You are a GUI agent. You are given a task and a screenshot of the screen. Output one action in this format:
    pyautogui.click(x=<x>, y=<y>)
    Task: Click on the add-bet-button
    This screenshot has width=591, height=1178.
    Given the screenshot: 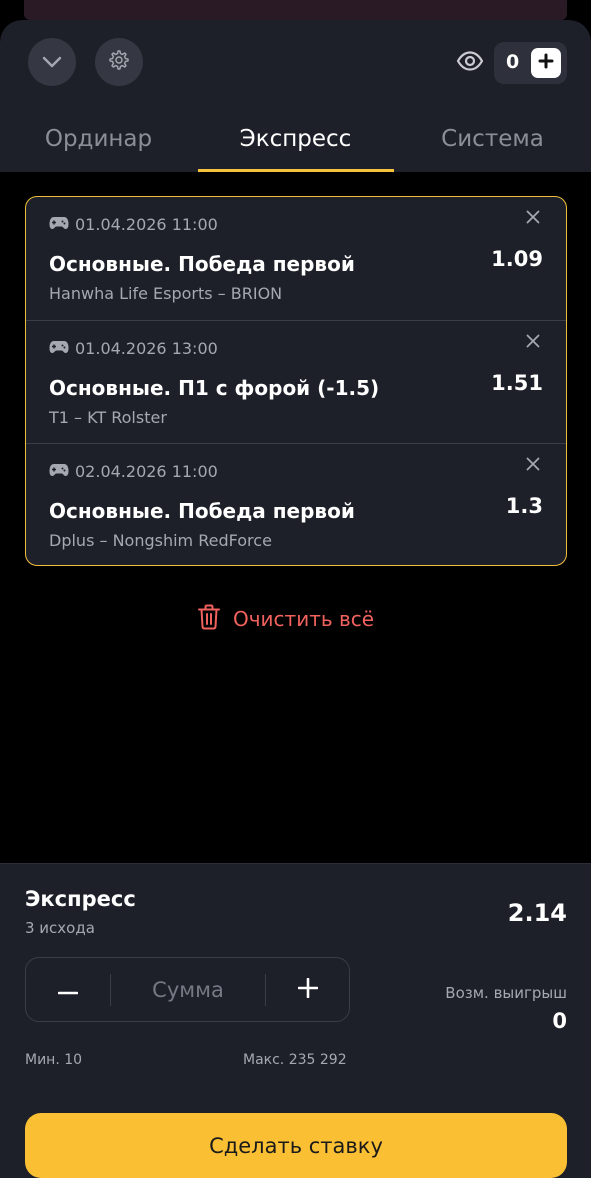 What is the action you would take?
    pyautogui.click(x=546, y=63)
    